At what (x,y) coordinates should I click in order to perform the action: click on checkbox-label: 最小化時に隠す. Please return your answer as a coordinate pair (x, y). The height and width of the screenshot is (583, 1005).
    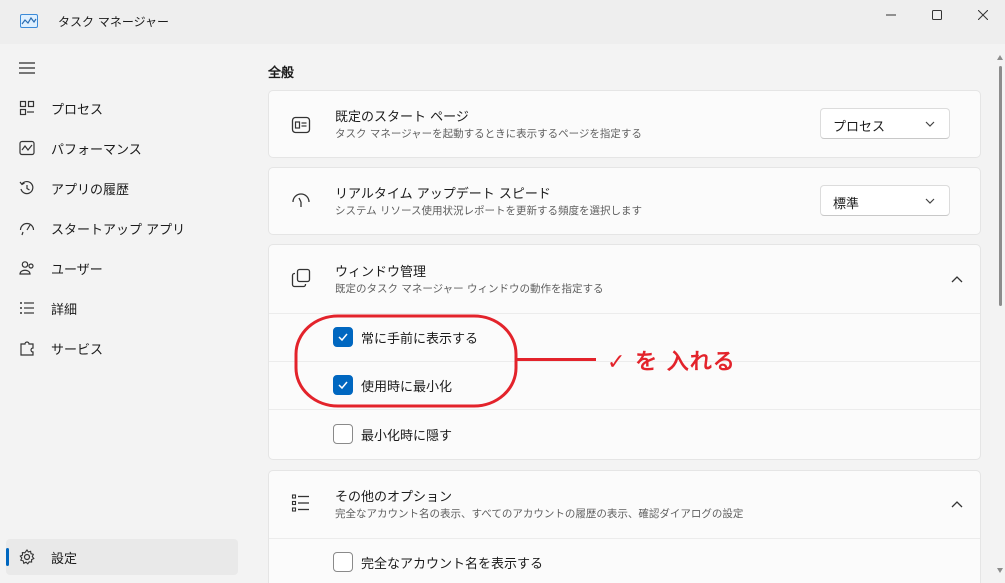
    Looking at the image, I should click on (407, 436).